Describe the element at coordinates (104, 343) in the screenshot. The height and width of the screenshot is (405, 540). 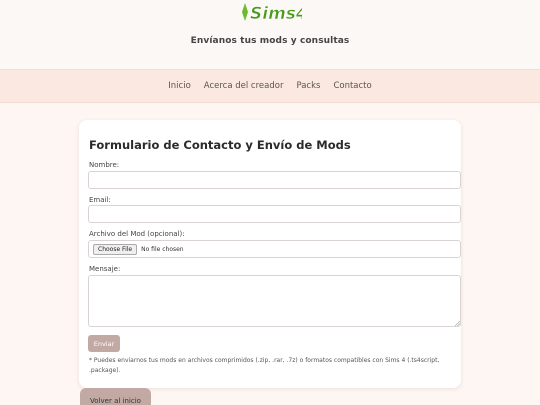
I see `submit-button: Enviar` at that location.